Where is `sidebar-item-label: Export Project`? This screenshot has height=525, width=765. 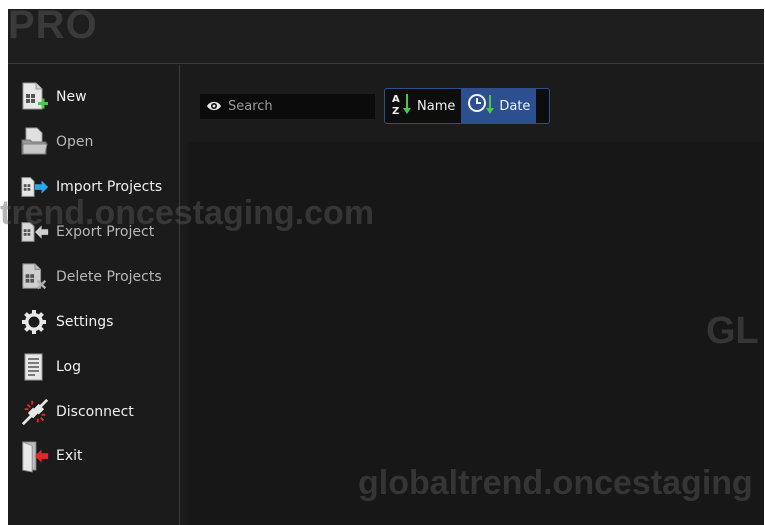
sidebar-item-label: Export Project is located at coordinates (105, 232).